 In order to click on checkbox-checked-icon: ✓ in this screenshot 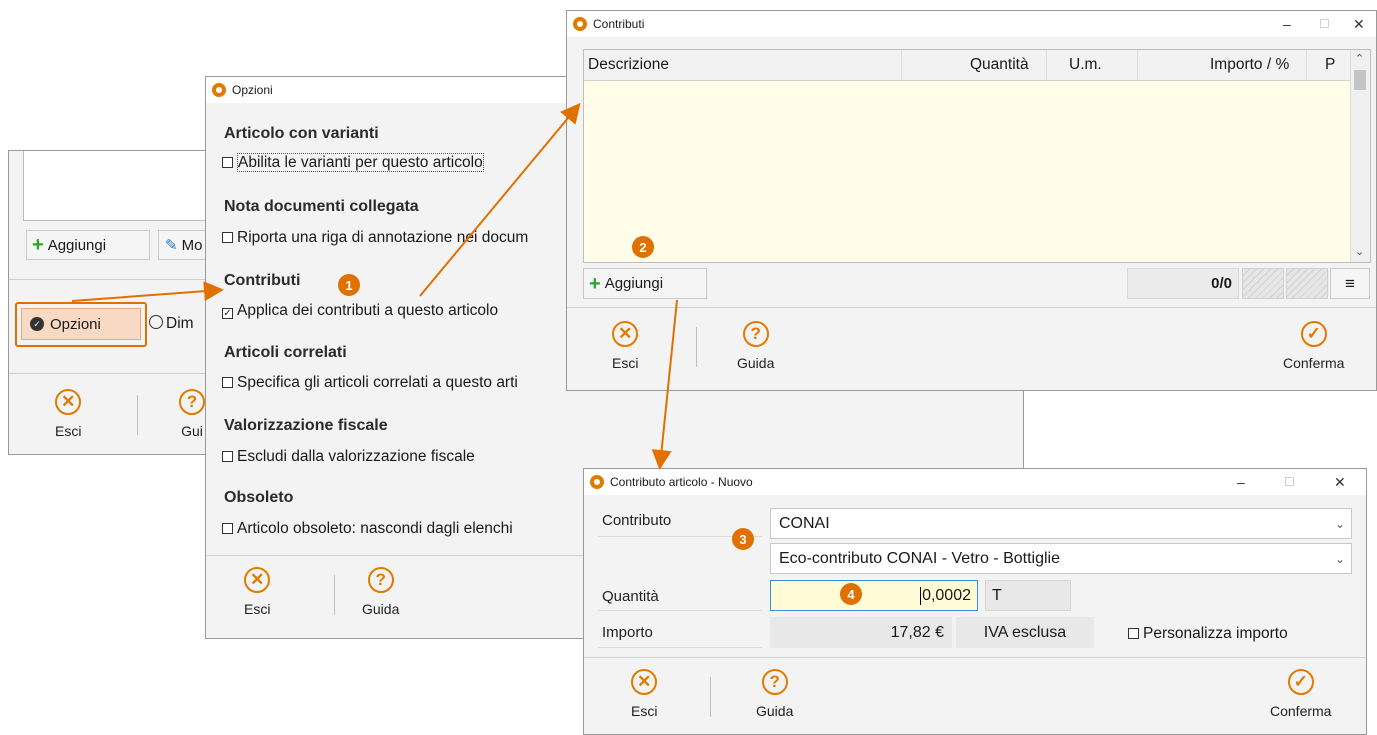, I will do `click(227, 313)`.